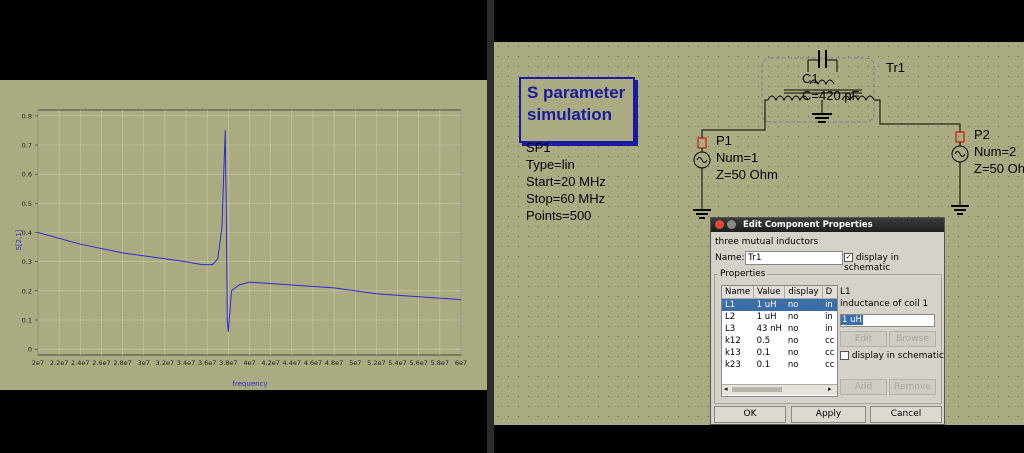 The image size is (1024, 453). Describe the element at coordinates (794, 258) in the screenshot. I see `name-input: Tr1` at that location.